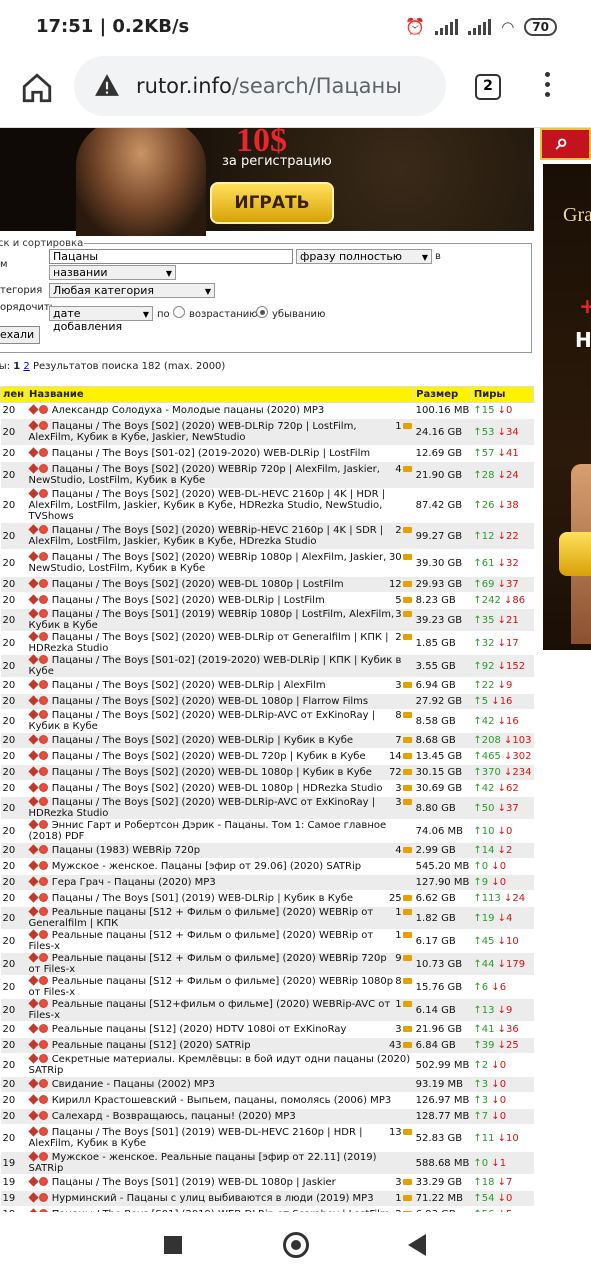 Image resolution: width=591 pixels, height=1280 pixels. What do you see at coordinates (403, 530) in the screenshot?
I see `comments-count: 2` at bounding box center [403, 530].